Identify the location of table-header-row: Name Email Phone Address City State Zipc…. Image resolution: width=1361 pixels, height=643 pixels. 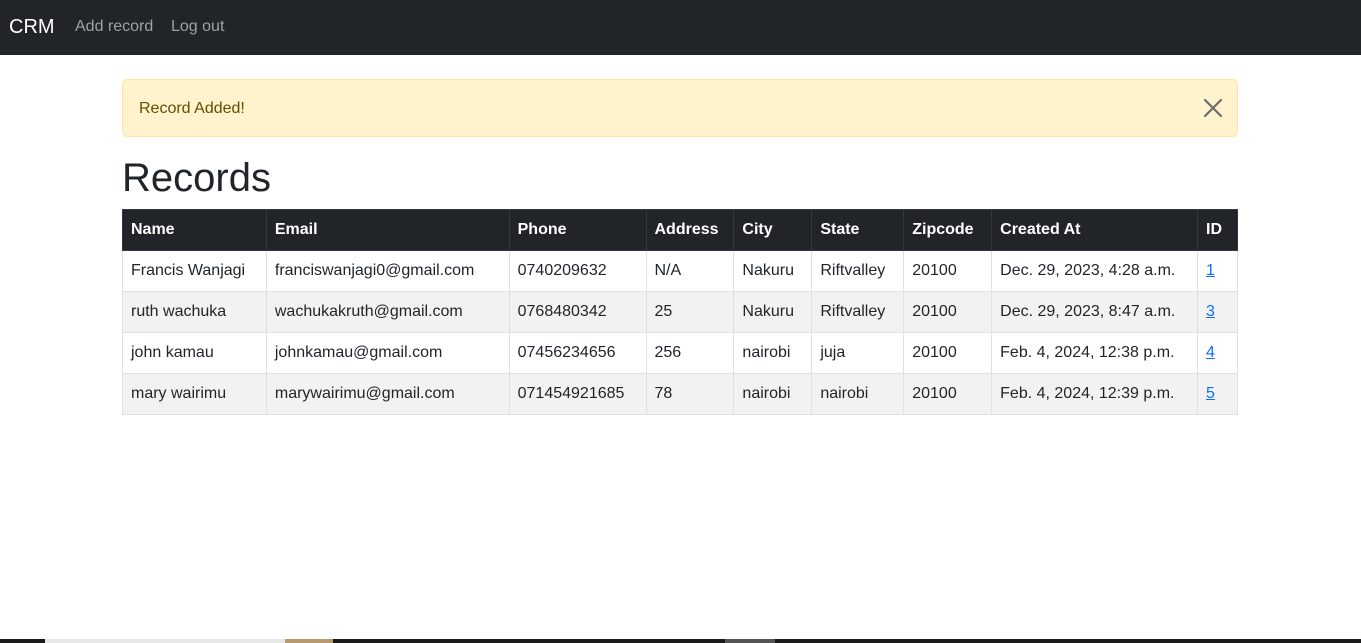
(680, 230).